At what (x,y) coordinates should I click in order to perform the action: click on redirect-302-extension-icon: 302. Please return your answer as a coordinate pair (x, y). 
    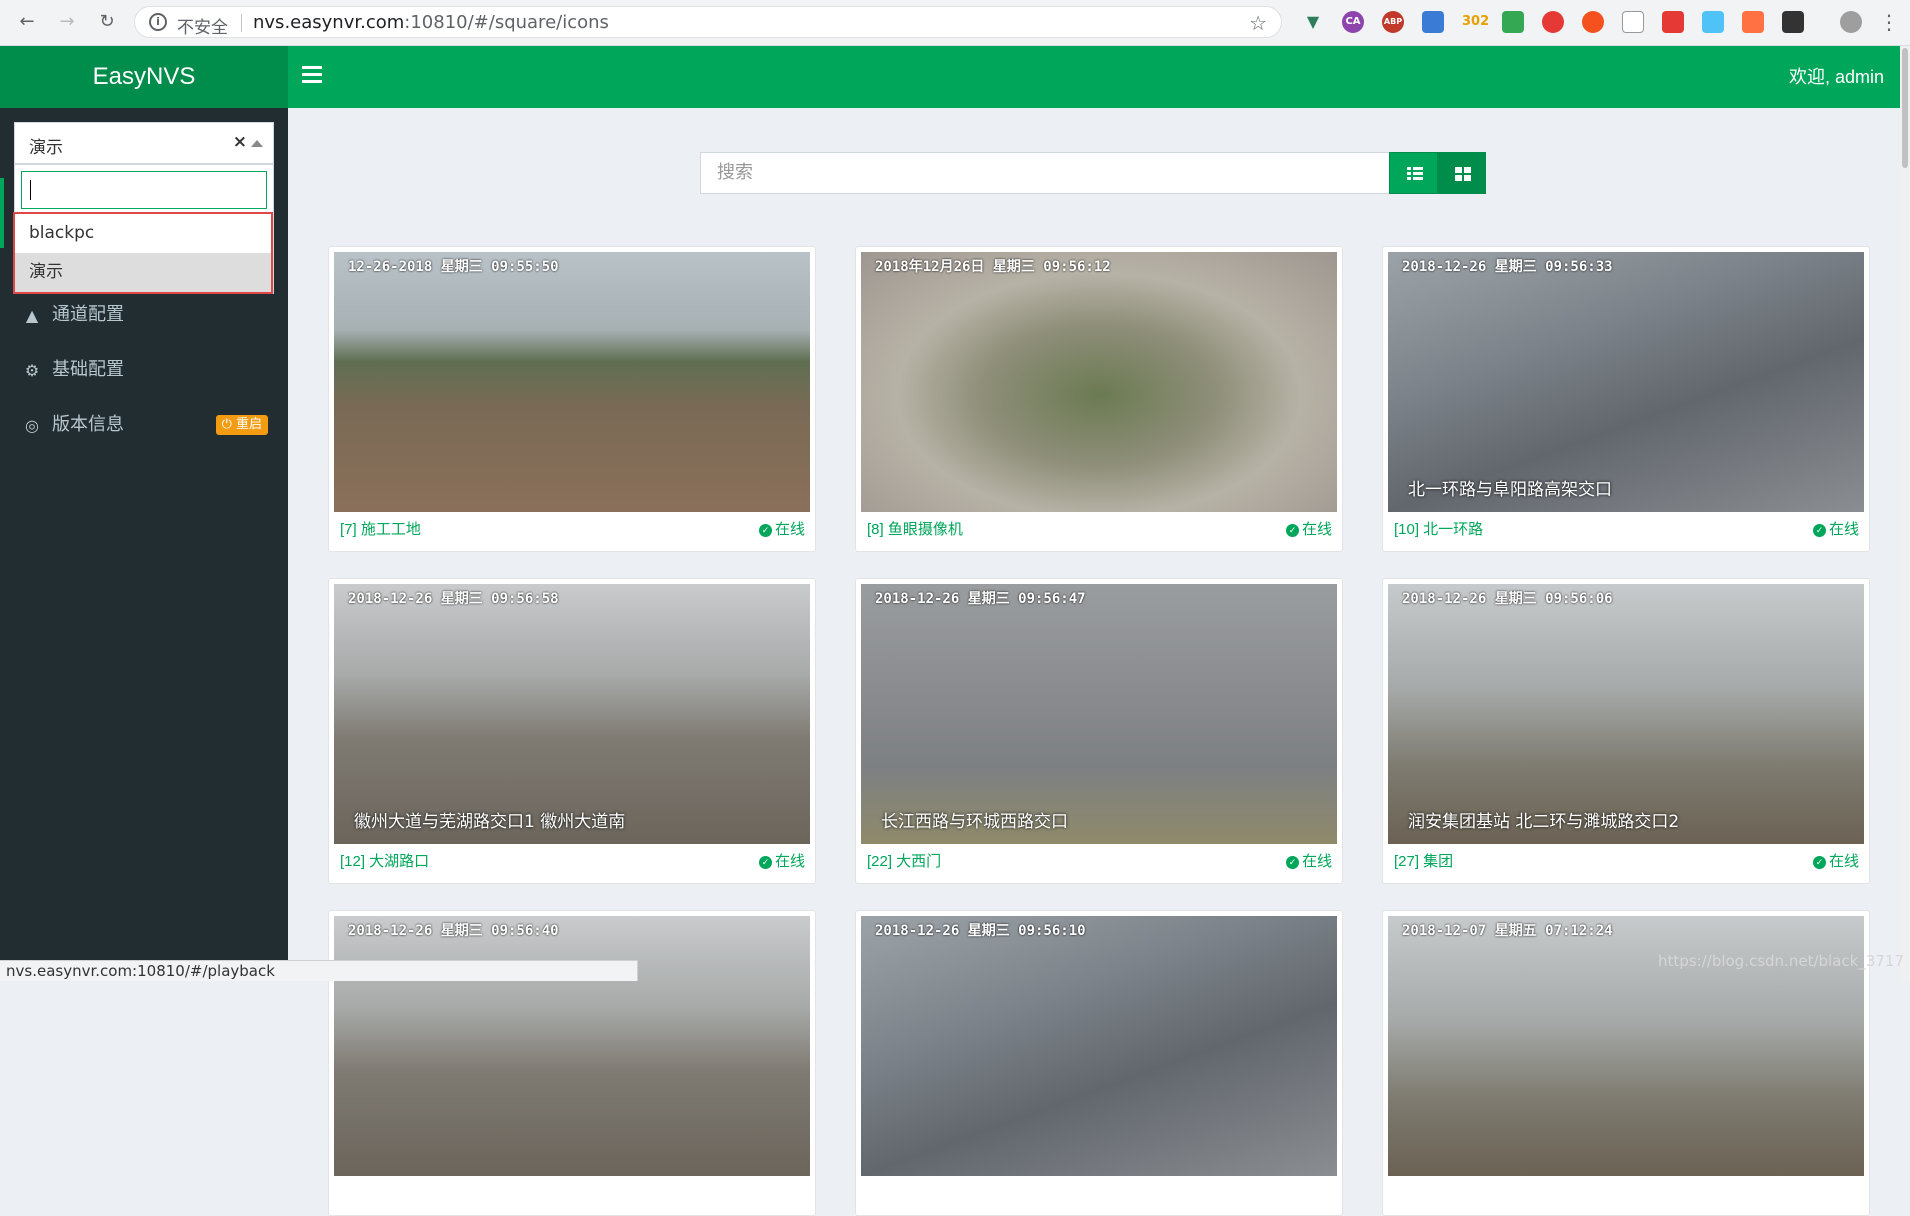
    Looking at the image, I should click on (1475, 22).